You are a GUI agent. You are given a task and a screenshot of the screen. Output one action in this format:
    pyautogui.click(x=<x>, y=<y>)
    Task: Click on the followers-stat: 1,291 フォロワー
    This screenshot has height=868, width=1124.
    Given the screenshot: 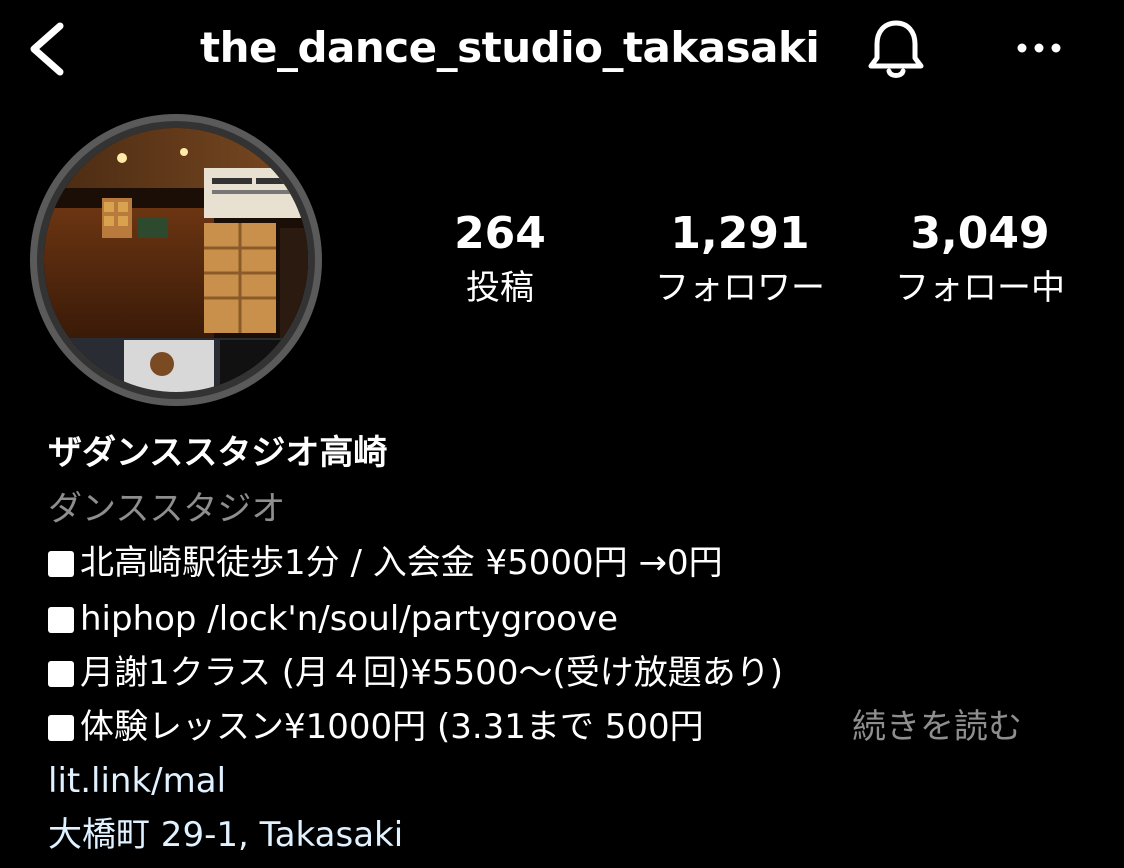 What is the action you would take?
    pyautogui.click(x=740, y=258)
    